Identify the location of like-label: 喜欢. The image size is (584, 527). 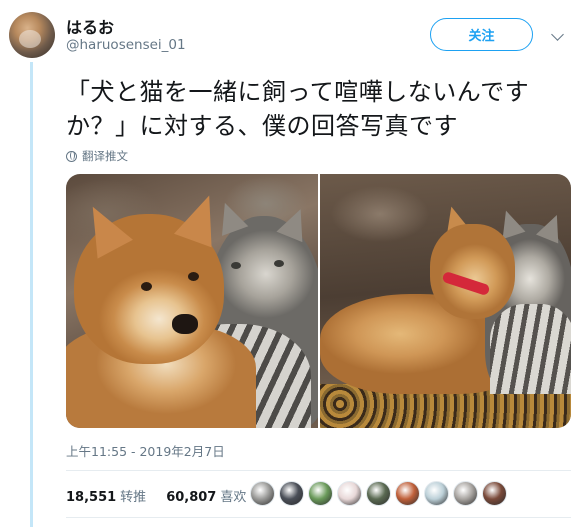
(233, 495).